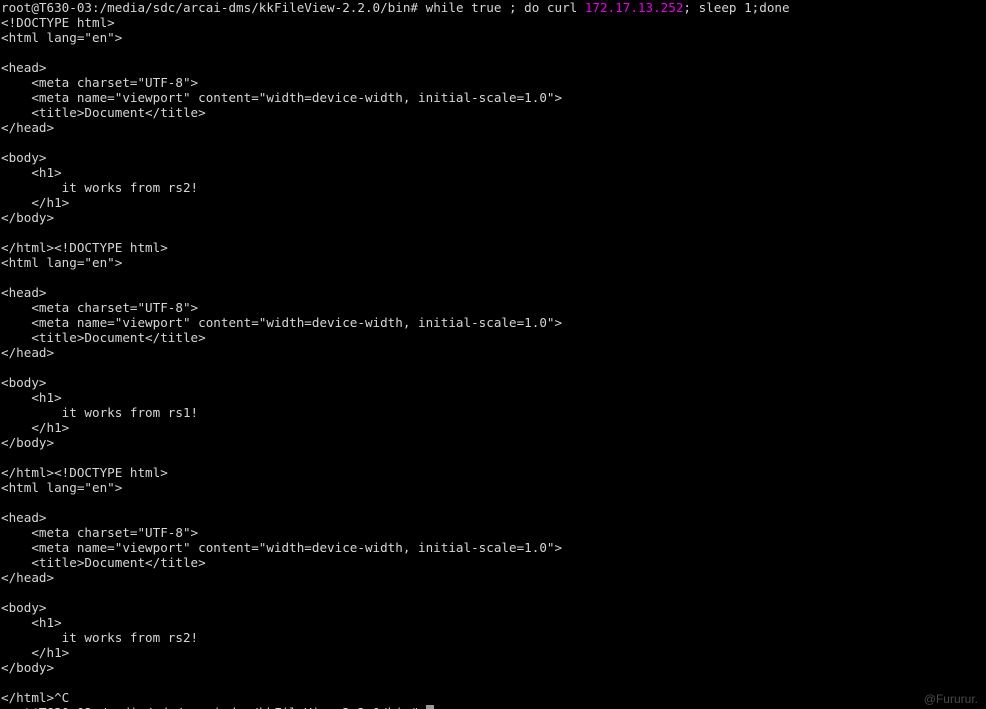 Image resolution: width=986 pixels, height=709 pixels. What do you see at coordinates (736, 7) in the screenshot?
I see `prompt-command-after-ip: ; sleep 1;done` at bounding box center [736, 7].